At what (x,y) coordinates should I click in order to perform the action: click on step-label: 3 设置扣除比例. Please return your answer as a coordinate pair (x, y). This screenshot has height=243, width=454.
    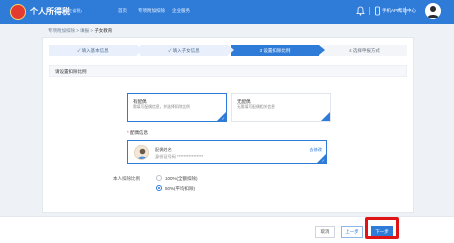
    Looking at the image, I should click on (275, 50).